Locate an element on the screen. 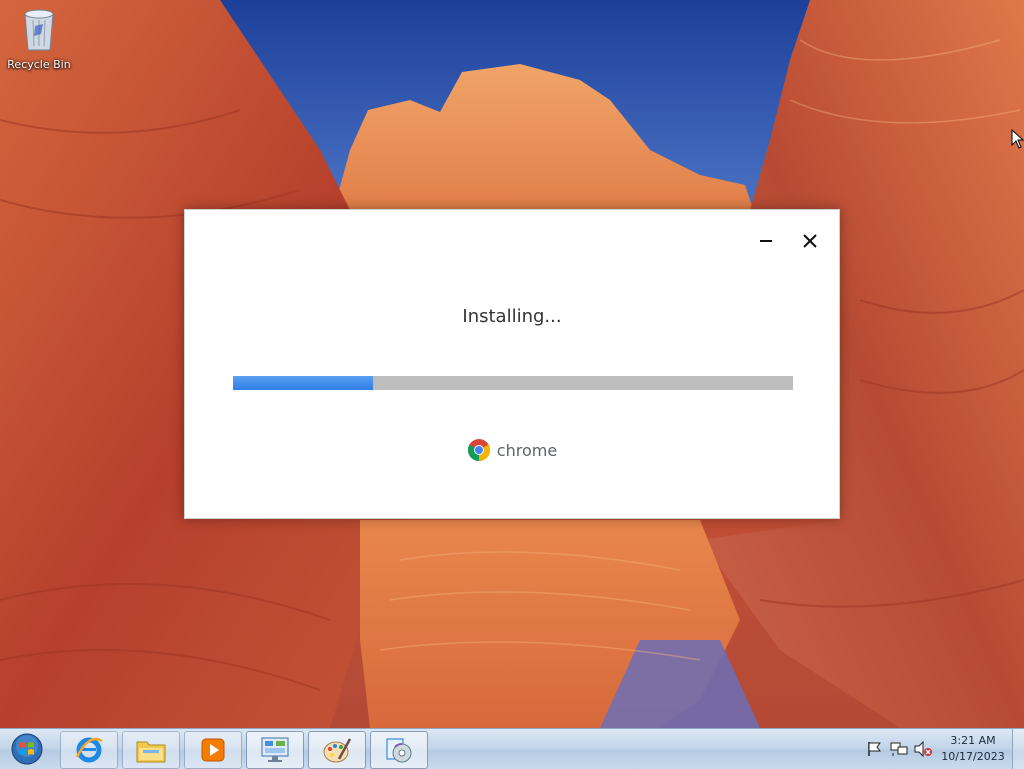 This screenshot has width=1024, height=769. taskbar-paint is located at coordinates (337, 750).